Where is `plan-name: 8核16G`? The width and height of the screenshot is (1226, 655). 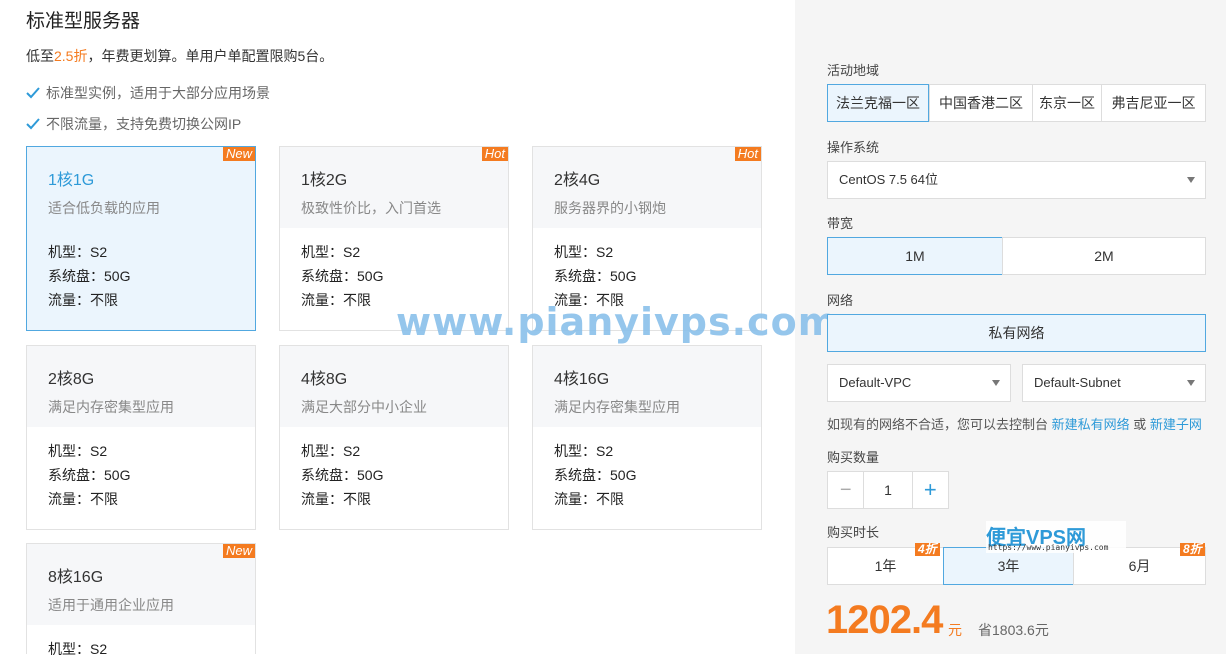 plan-name: 8核16G is located at coordinates (76, 577).